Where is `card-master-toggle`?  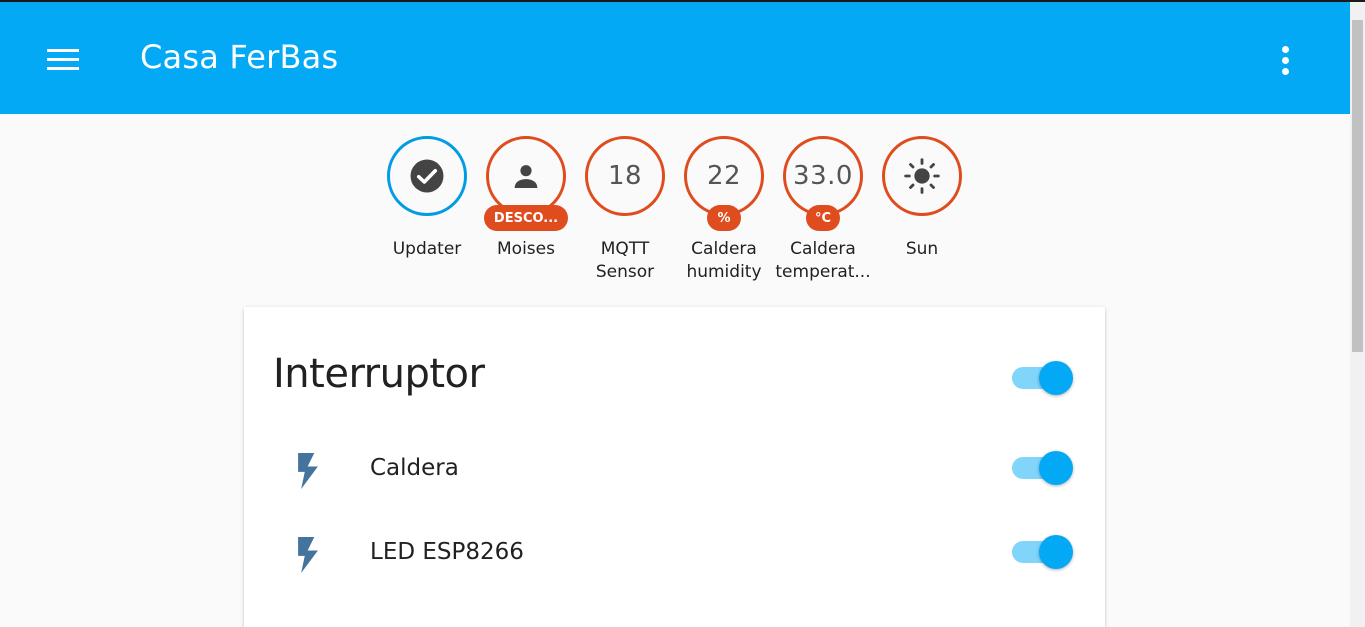 card-master-toggle is located at coordinates (1041, 378).